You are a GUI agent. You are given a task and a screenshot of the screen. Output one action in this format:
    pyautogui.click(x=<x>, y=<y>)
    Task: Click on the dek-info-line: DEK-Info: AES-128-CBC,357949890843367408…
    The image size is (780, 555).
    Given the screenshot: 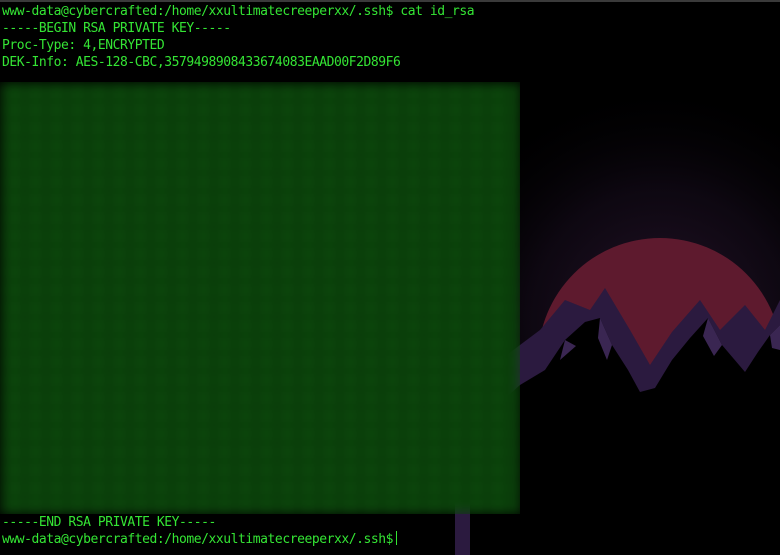 What is the action you would take?
    pyautogui.click(x=201, y=62)
    